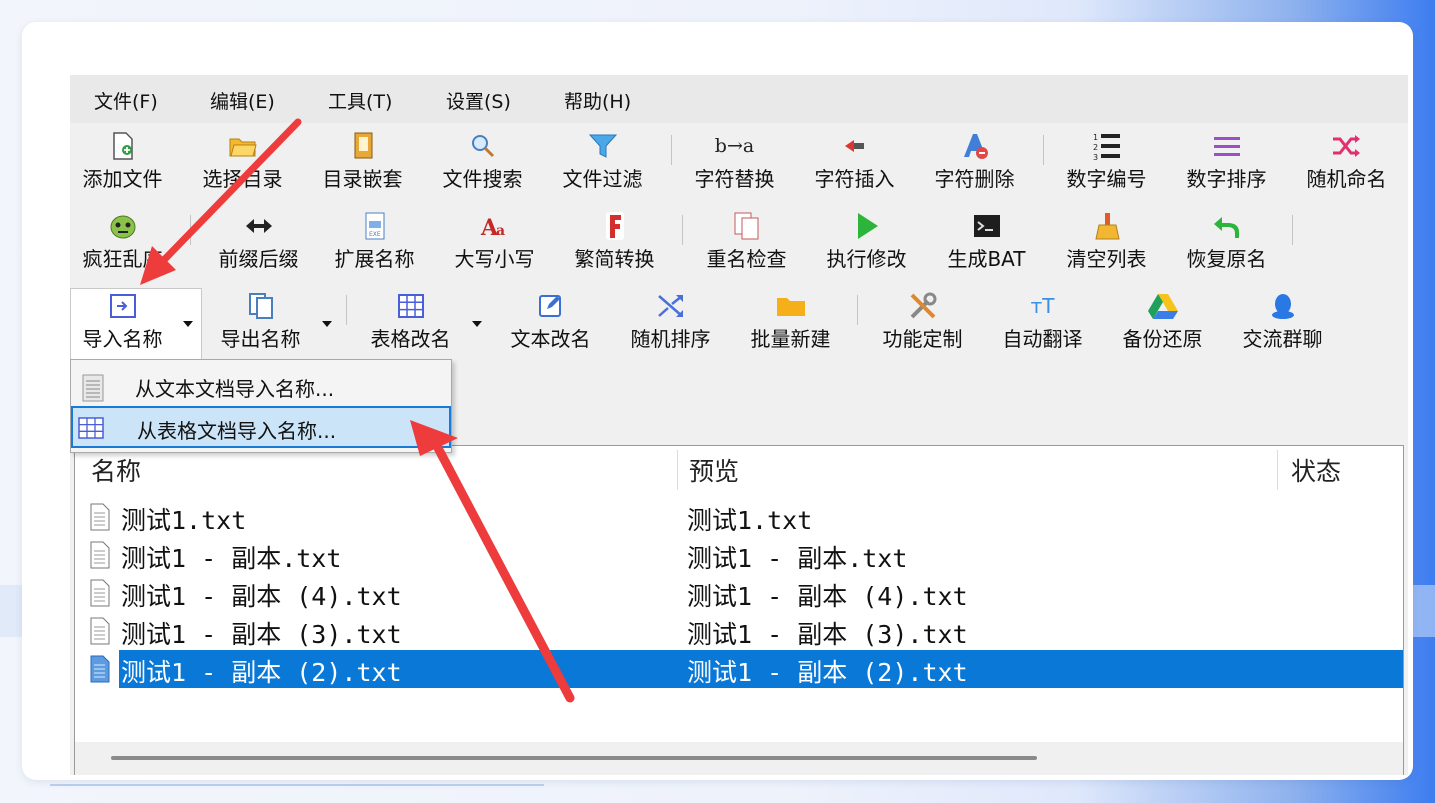  I want to click on insert-pointer-icon, so click(854, 146).